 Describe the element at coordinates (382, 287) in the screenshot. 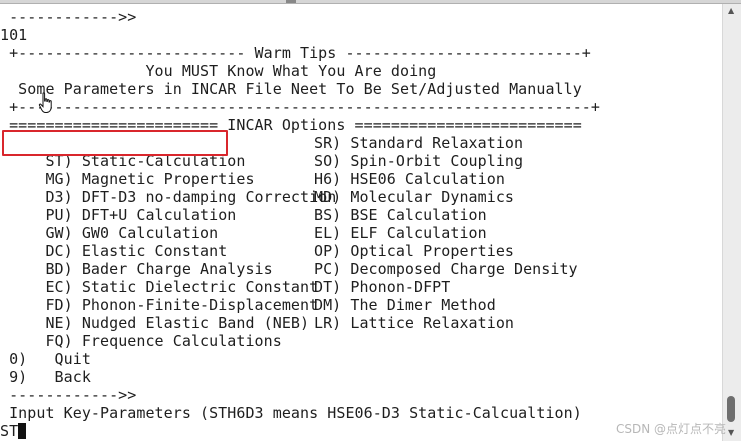

I see `option-phonon-dfpt: DT) Phonon-DFPT` at that location.